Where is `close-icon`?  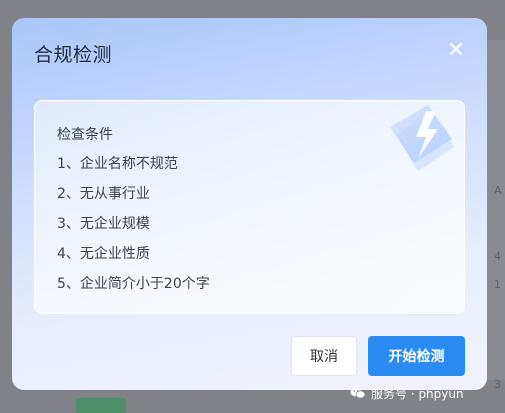 close-icon is located at coordinates (456, 49).